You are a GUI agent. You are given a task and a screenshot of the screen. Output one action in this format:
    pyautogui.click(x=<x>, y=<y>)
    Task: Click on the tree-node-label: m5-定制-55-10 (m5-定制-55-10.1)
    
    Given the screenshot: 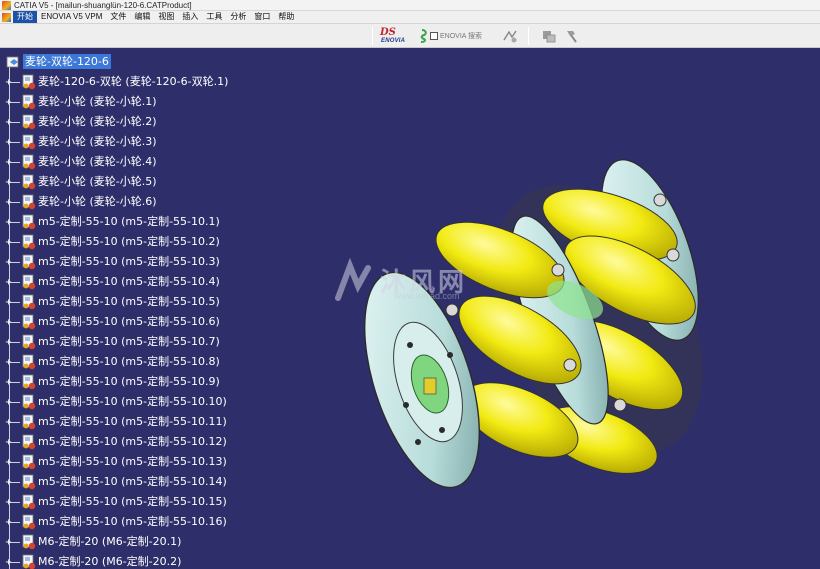 What is the action you would take?
    pyautogui.click(x=129, y=221)
    